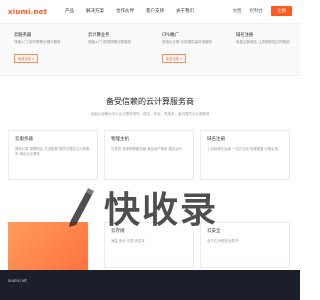  What do you see at coordinates (223, 241) in the screenshot?
I see `product-desc: 全方位 网络安全防护` at bounding box center [223, 241].